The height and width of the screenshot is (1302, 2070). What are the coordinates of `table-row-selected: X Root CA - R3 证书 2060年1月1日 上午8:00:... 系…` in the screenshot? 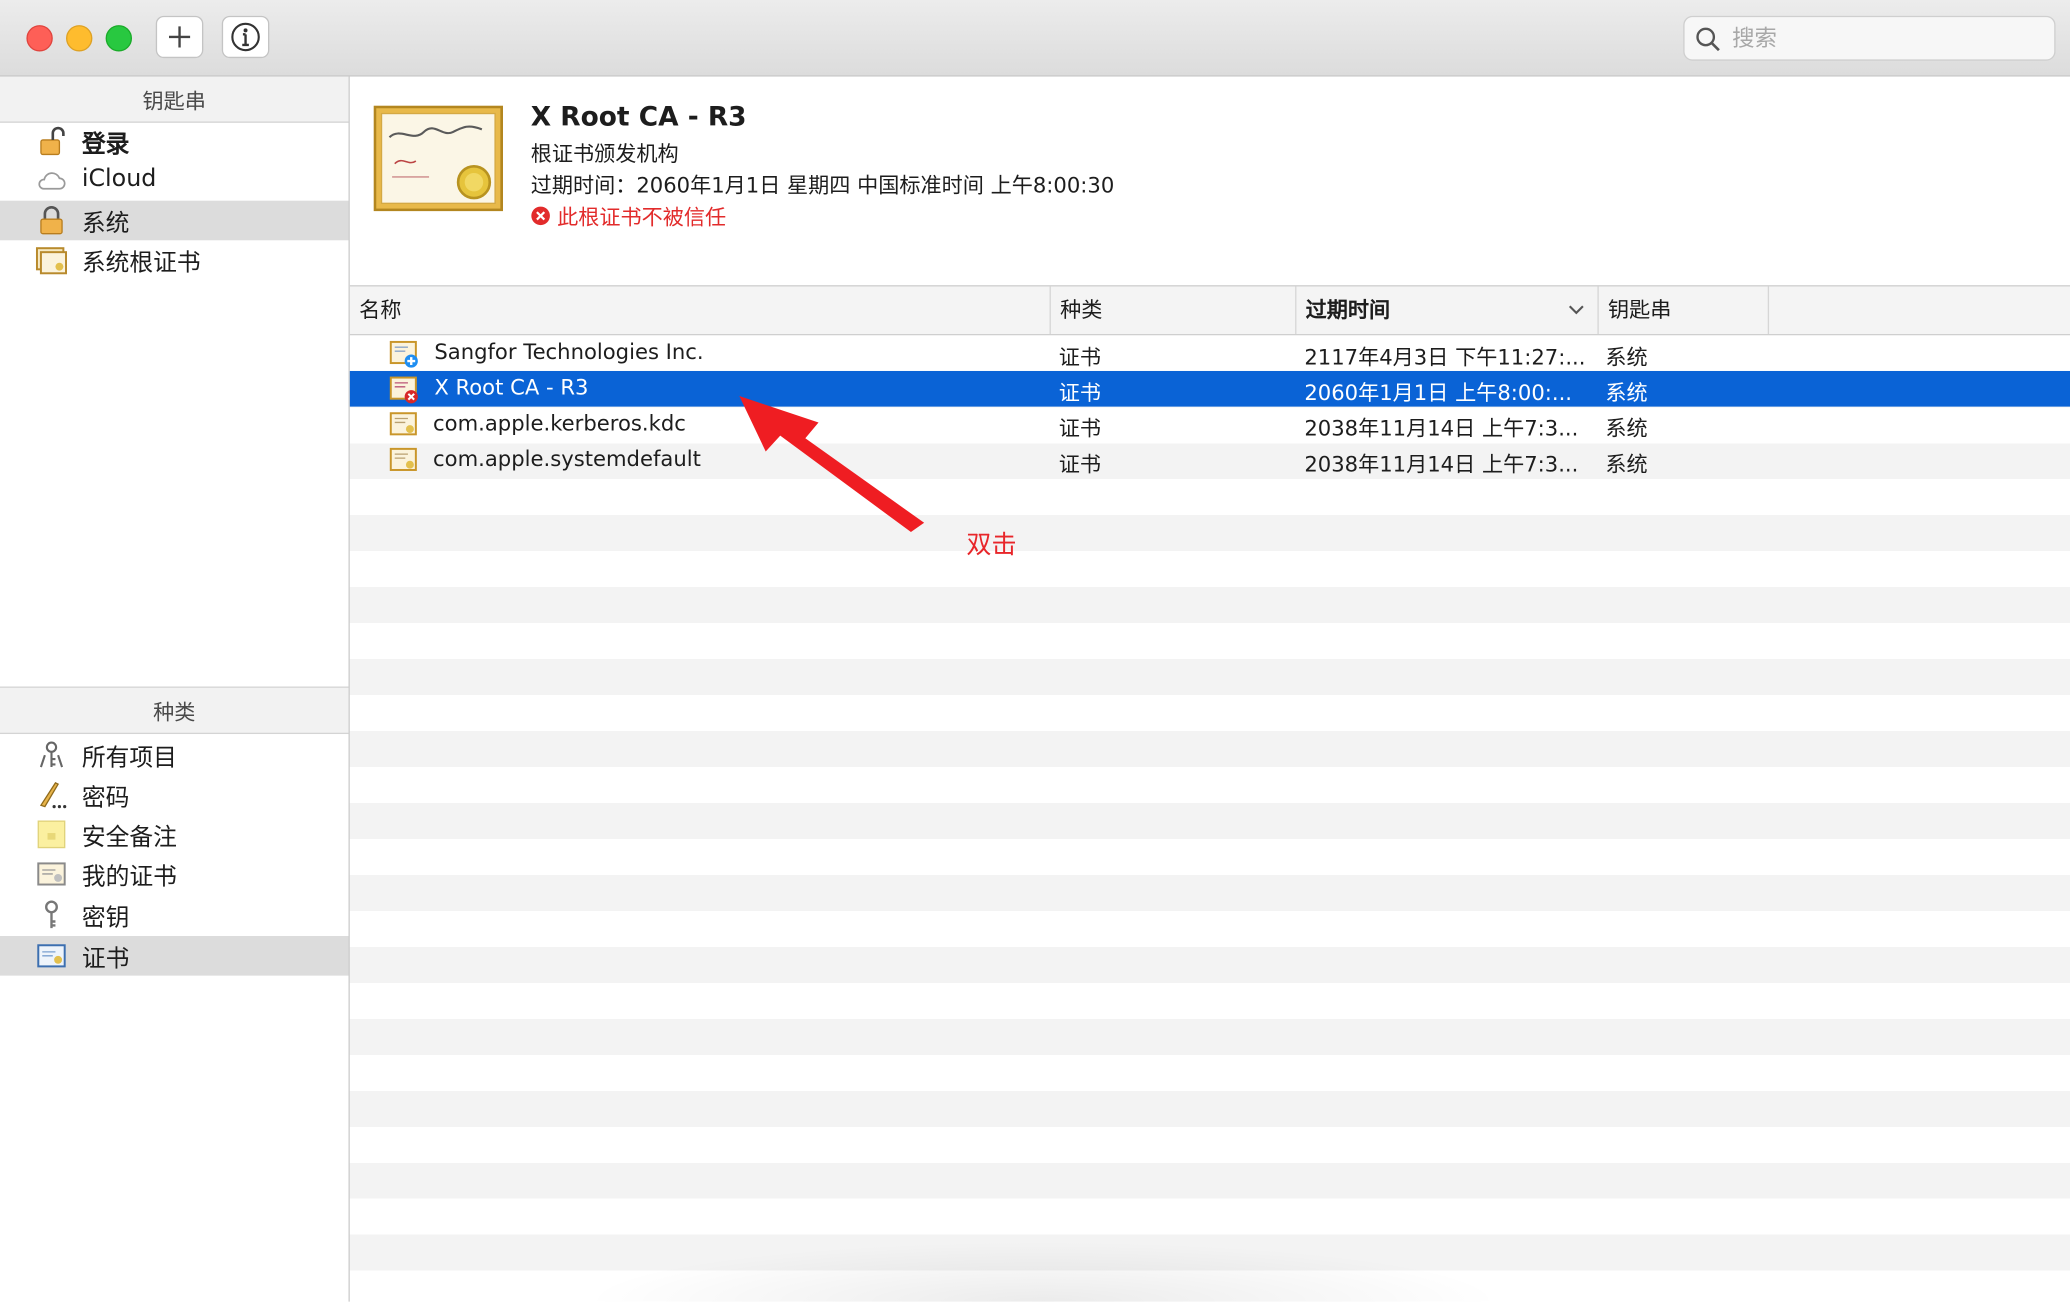 It's located at (1209, 388).